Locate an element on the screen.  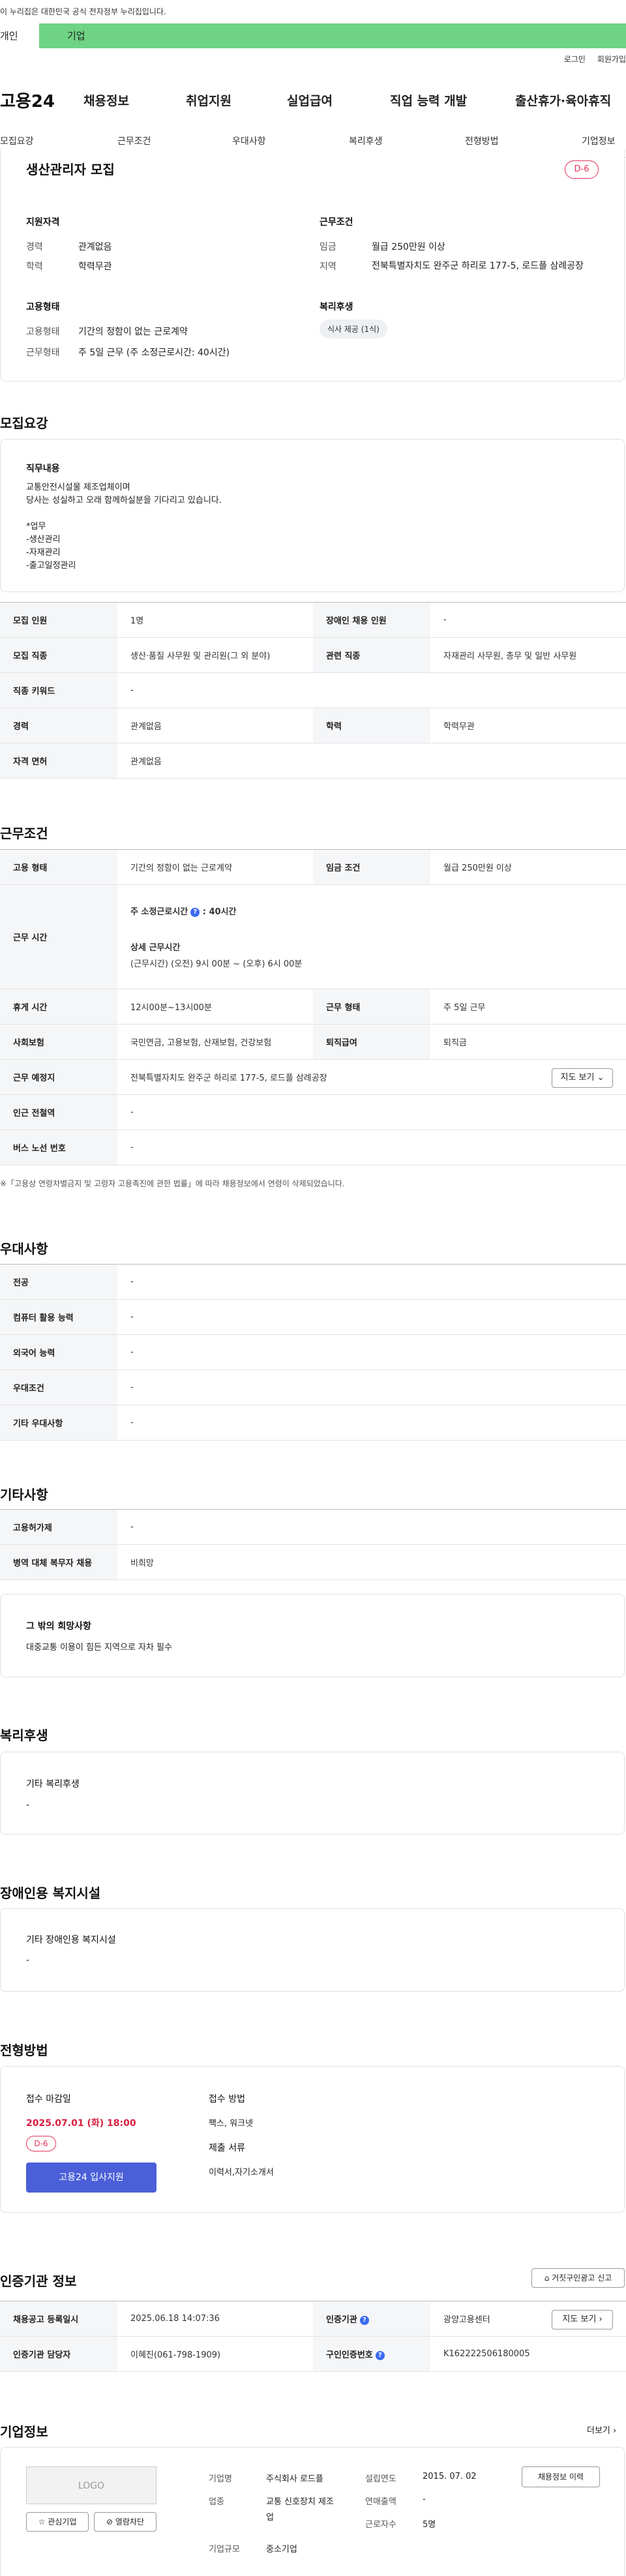
cert-number-label: 구인인증번호 is located at coordinates (349, 2355).